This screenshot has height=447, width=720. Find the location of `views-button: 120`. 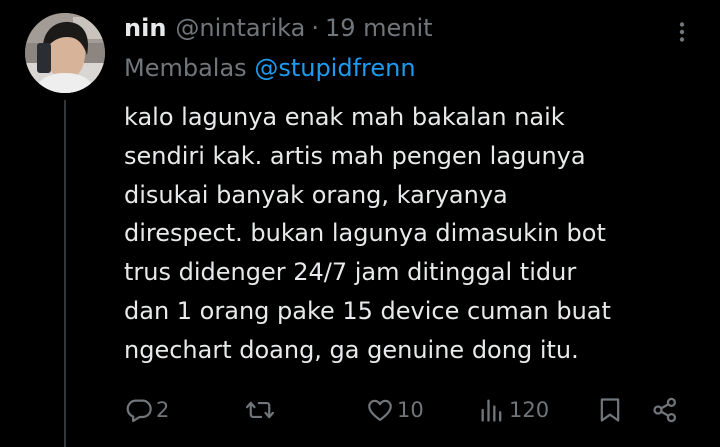

views-button: 120 is located at coordinates (513, 410).